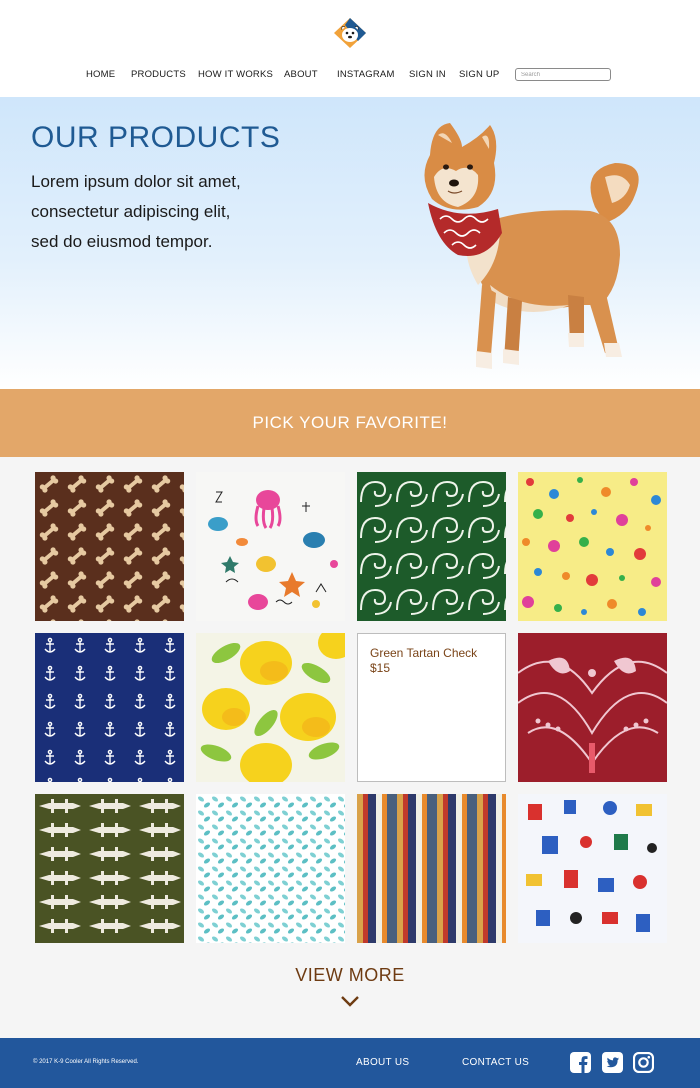 The height and width of the screenshot is (1088, 700). I want to click on red-paisley-pattern, so click(592, 707).